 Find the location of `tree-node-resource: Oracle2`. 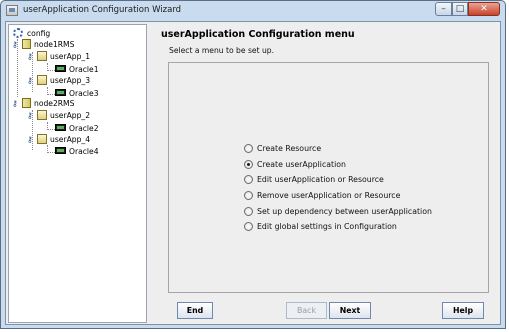

tree-node-resource: Oracle2 is located at coordinates (85, 128).